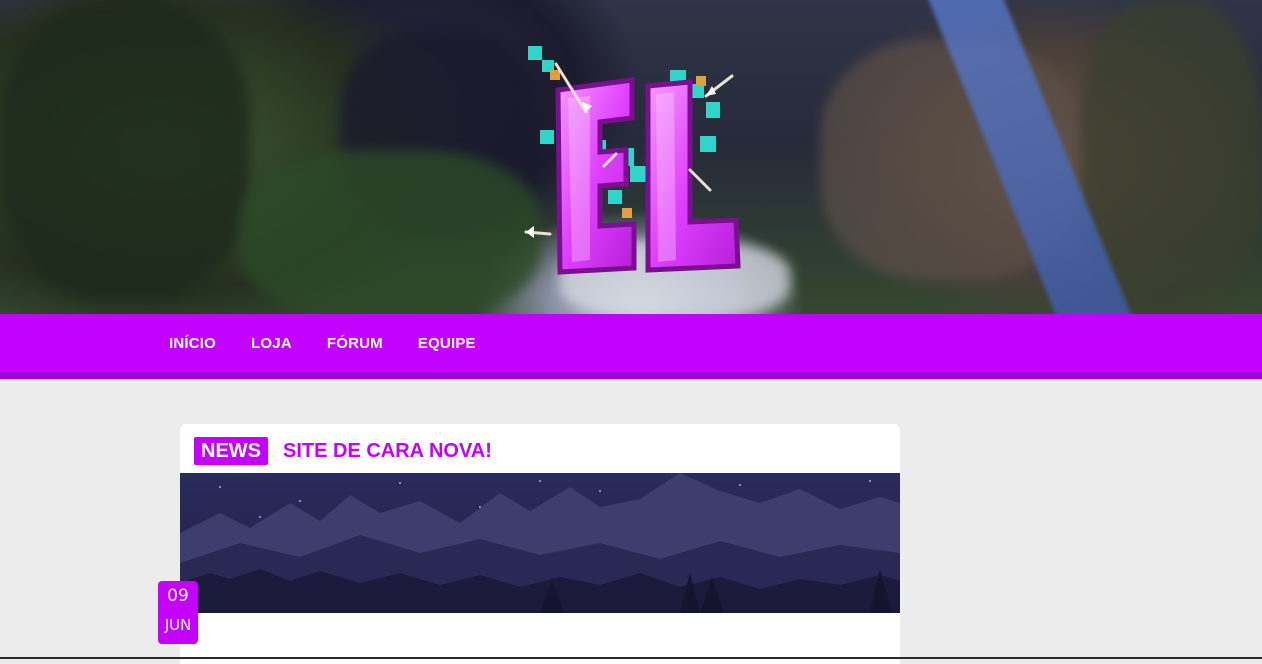 This screenshot has width=1262, height=664. Describe the element at coordinates (178, 625) in the screenshot. I see `post-date-month: JUN` at that location.